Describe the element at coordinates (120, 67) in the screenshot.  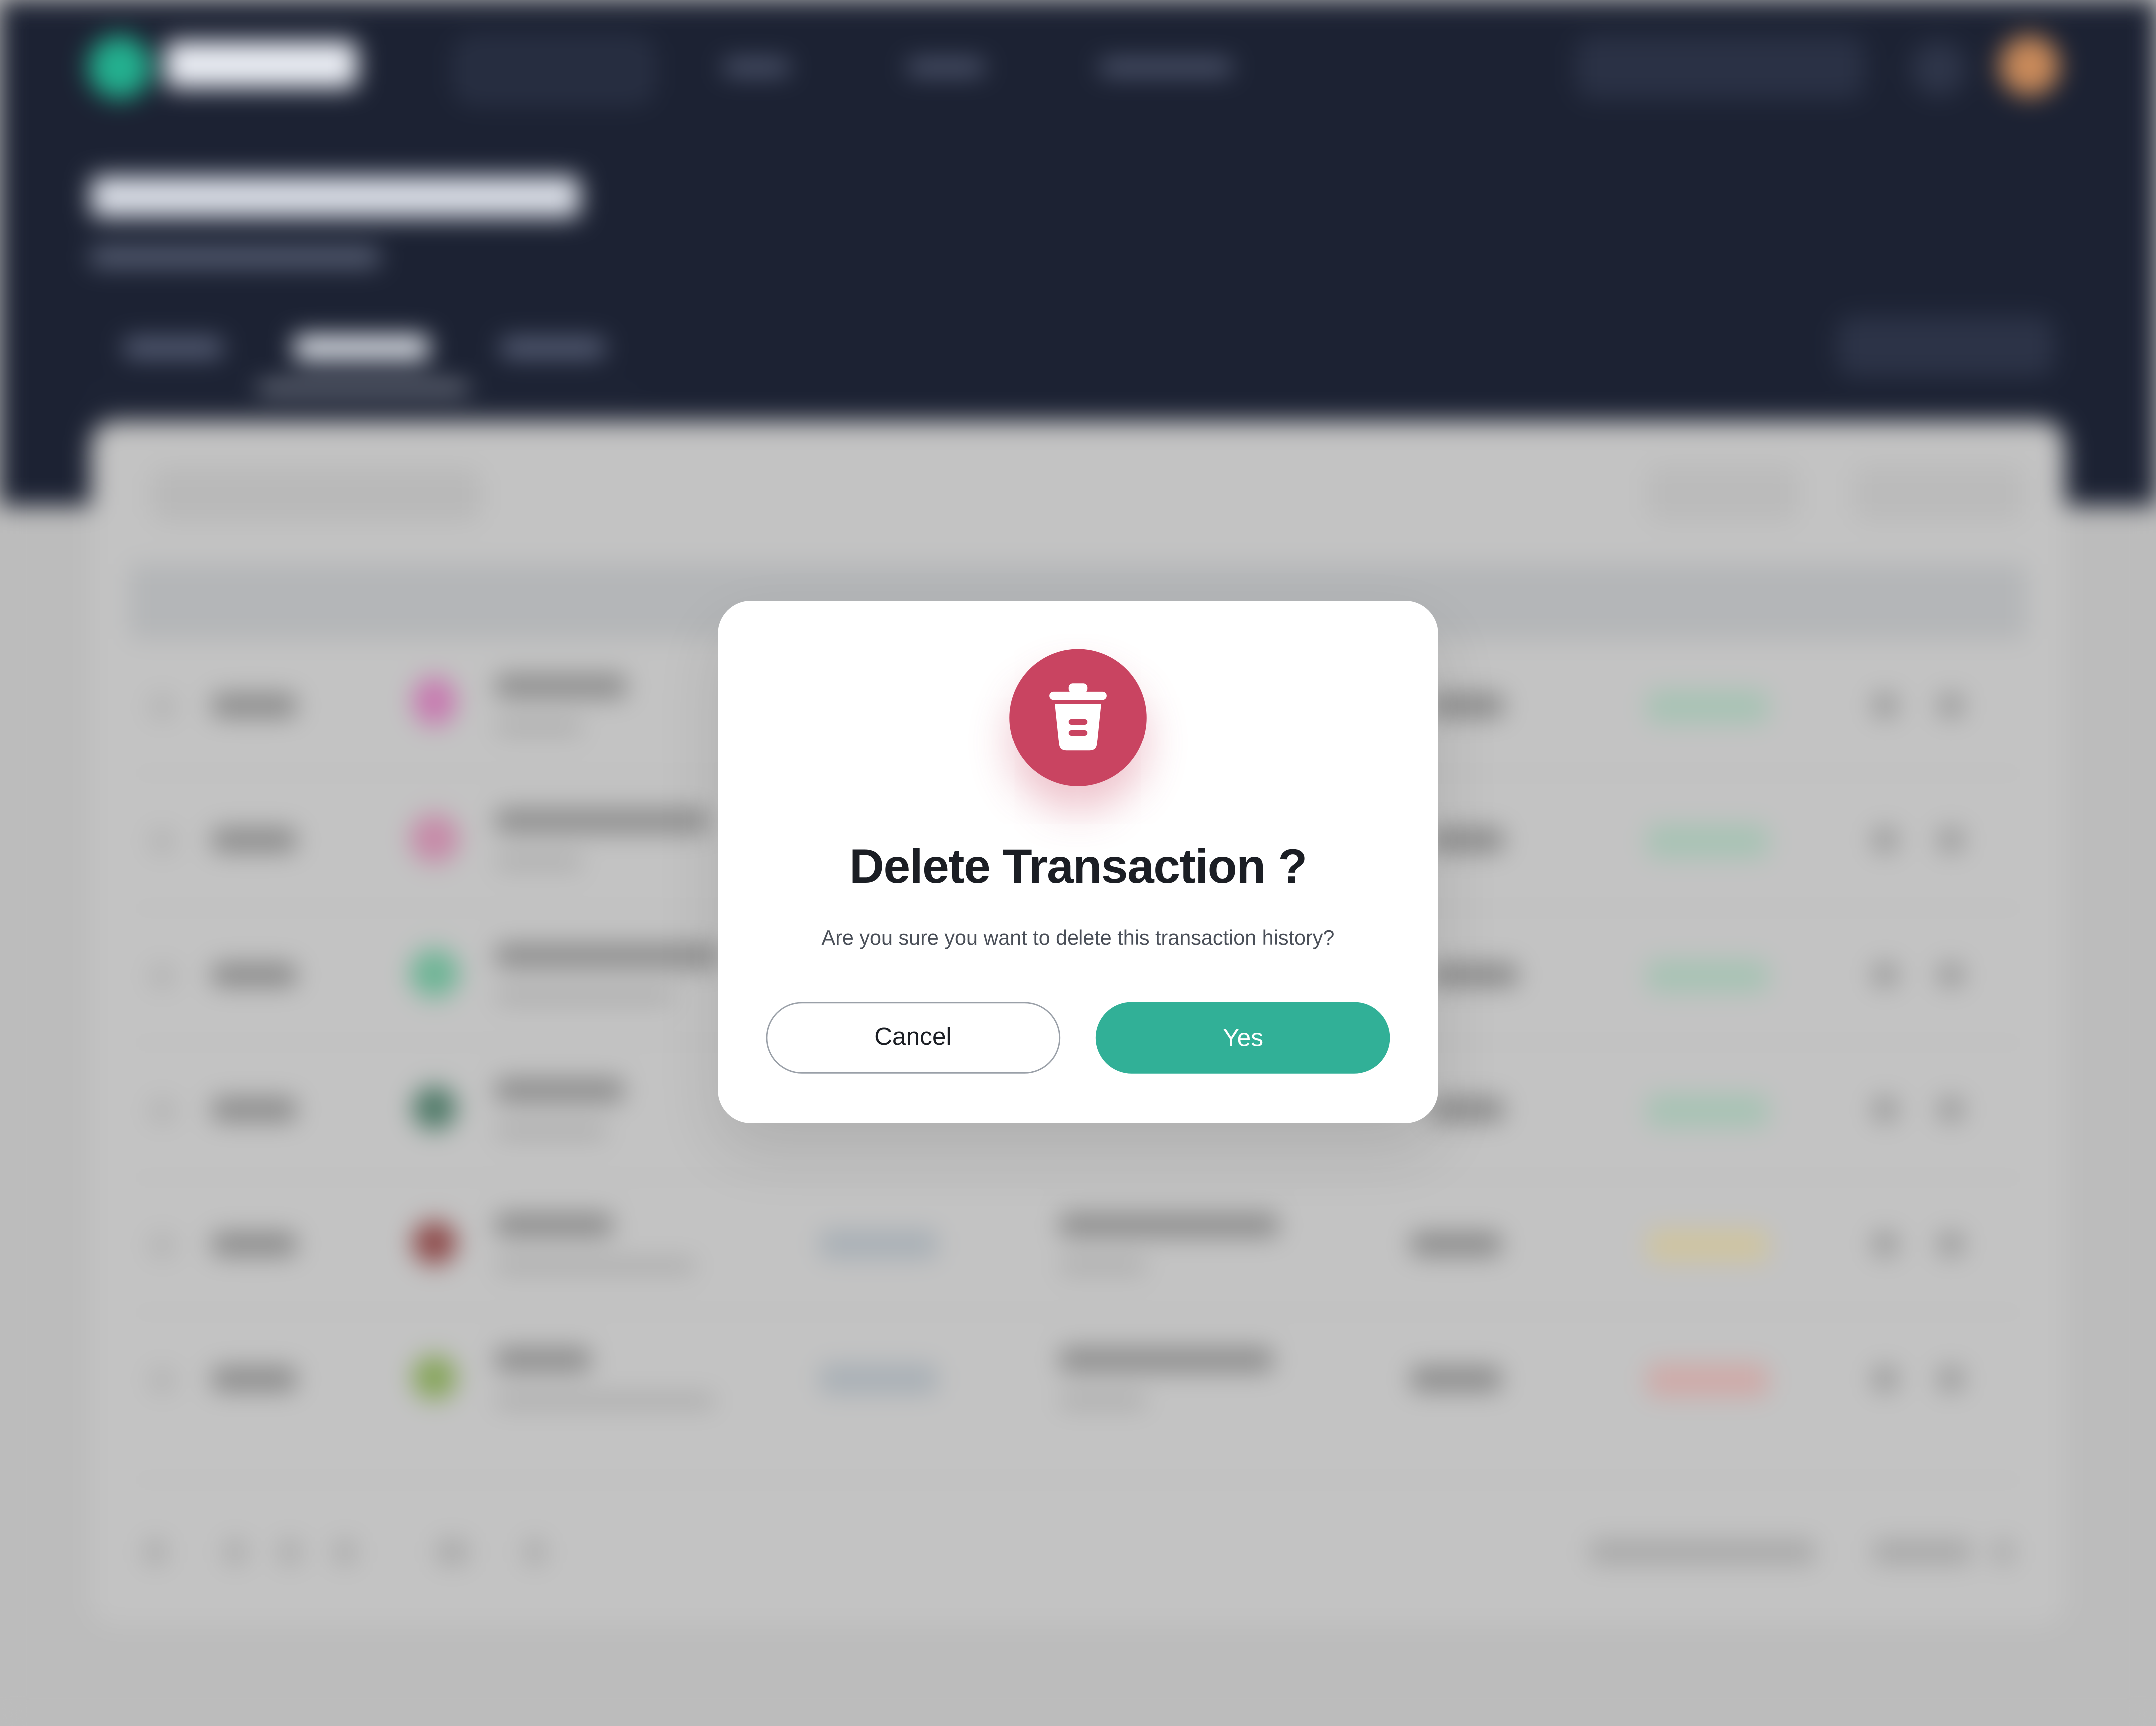
I see `app-logo-icon` at that location.